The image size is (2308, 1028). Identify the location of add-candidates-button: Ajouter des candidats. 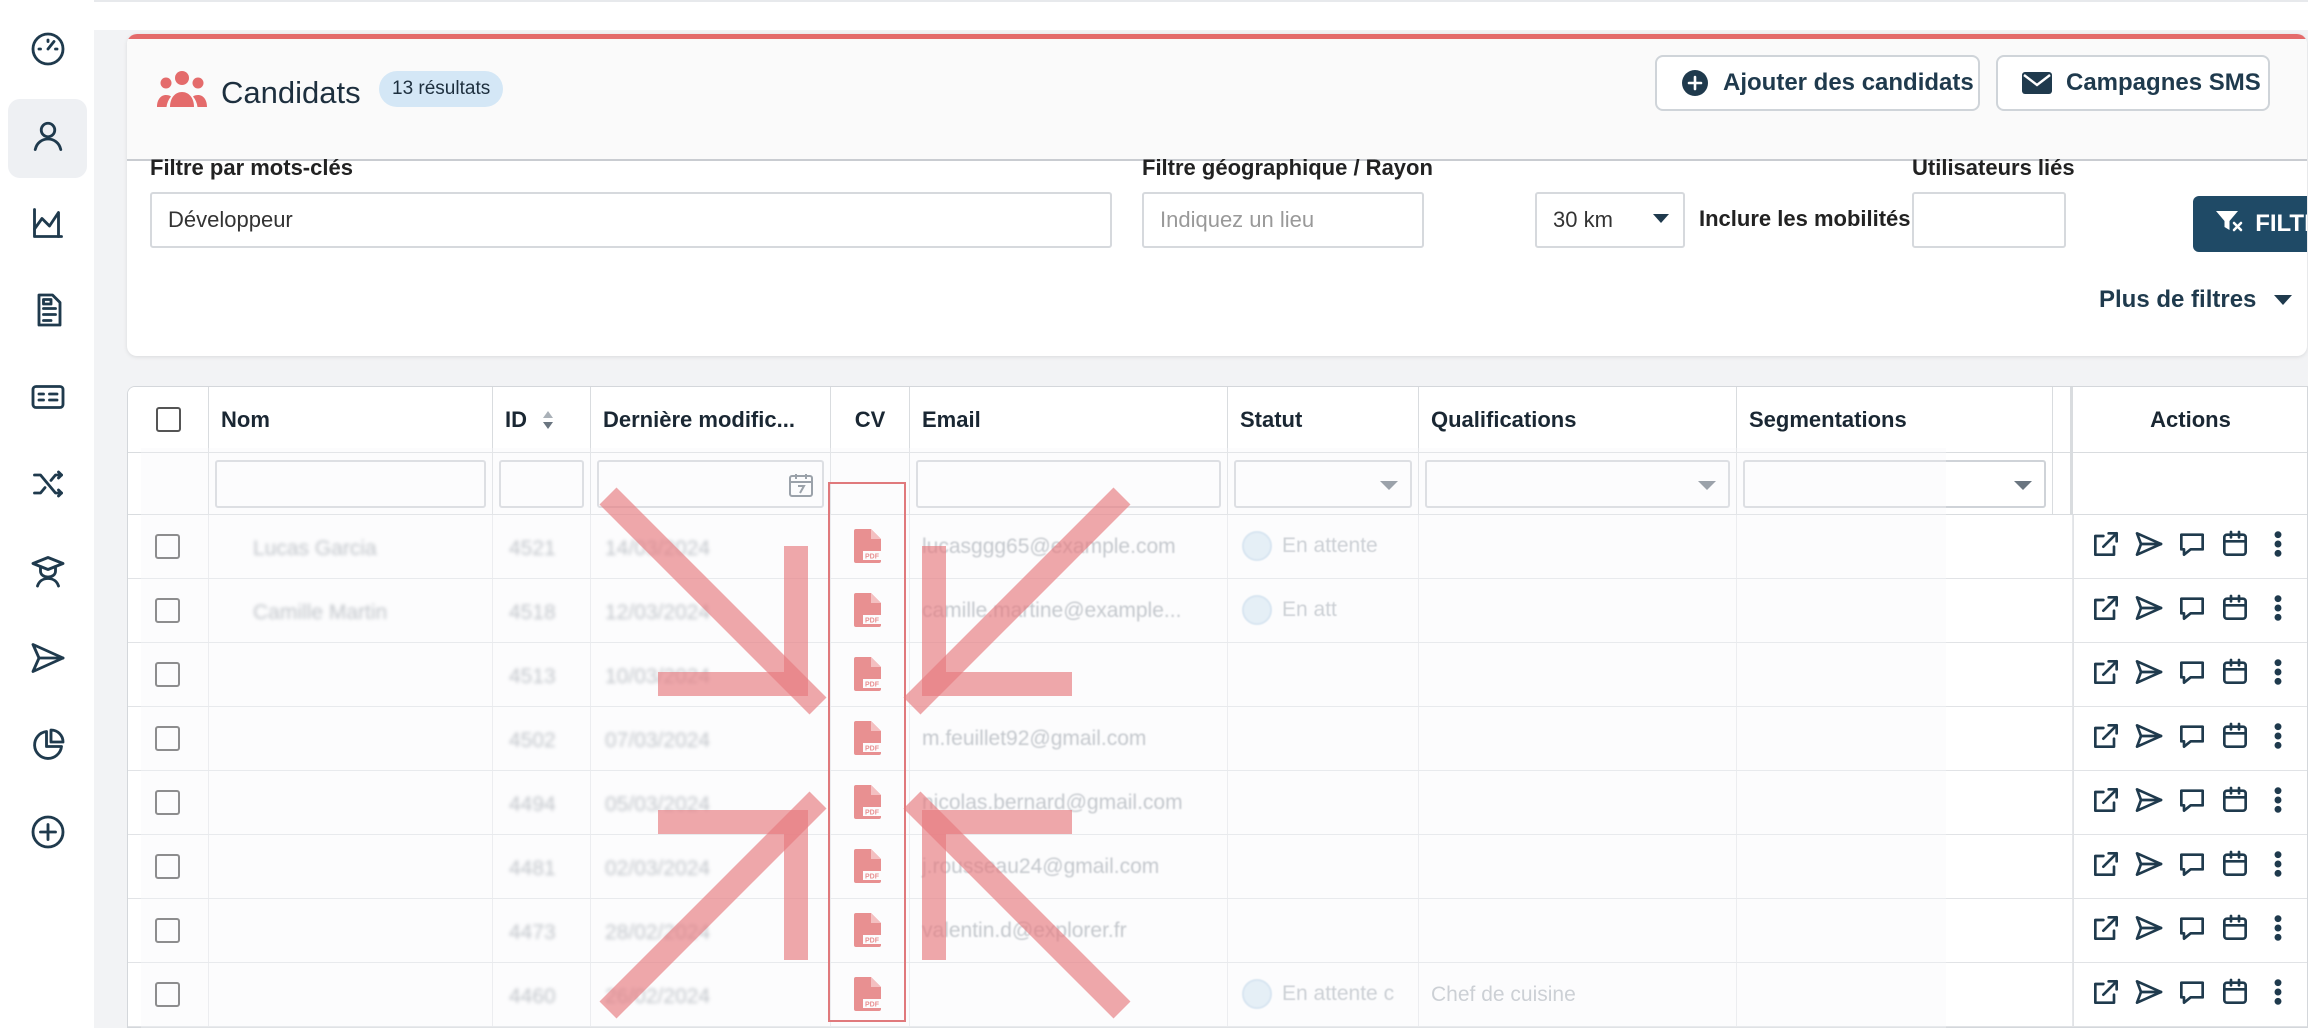
(1817, 83).